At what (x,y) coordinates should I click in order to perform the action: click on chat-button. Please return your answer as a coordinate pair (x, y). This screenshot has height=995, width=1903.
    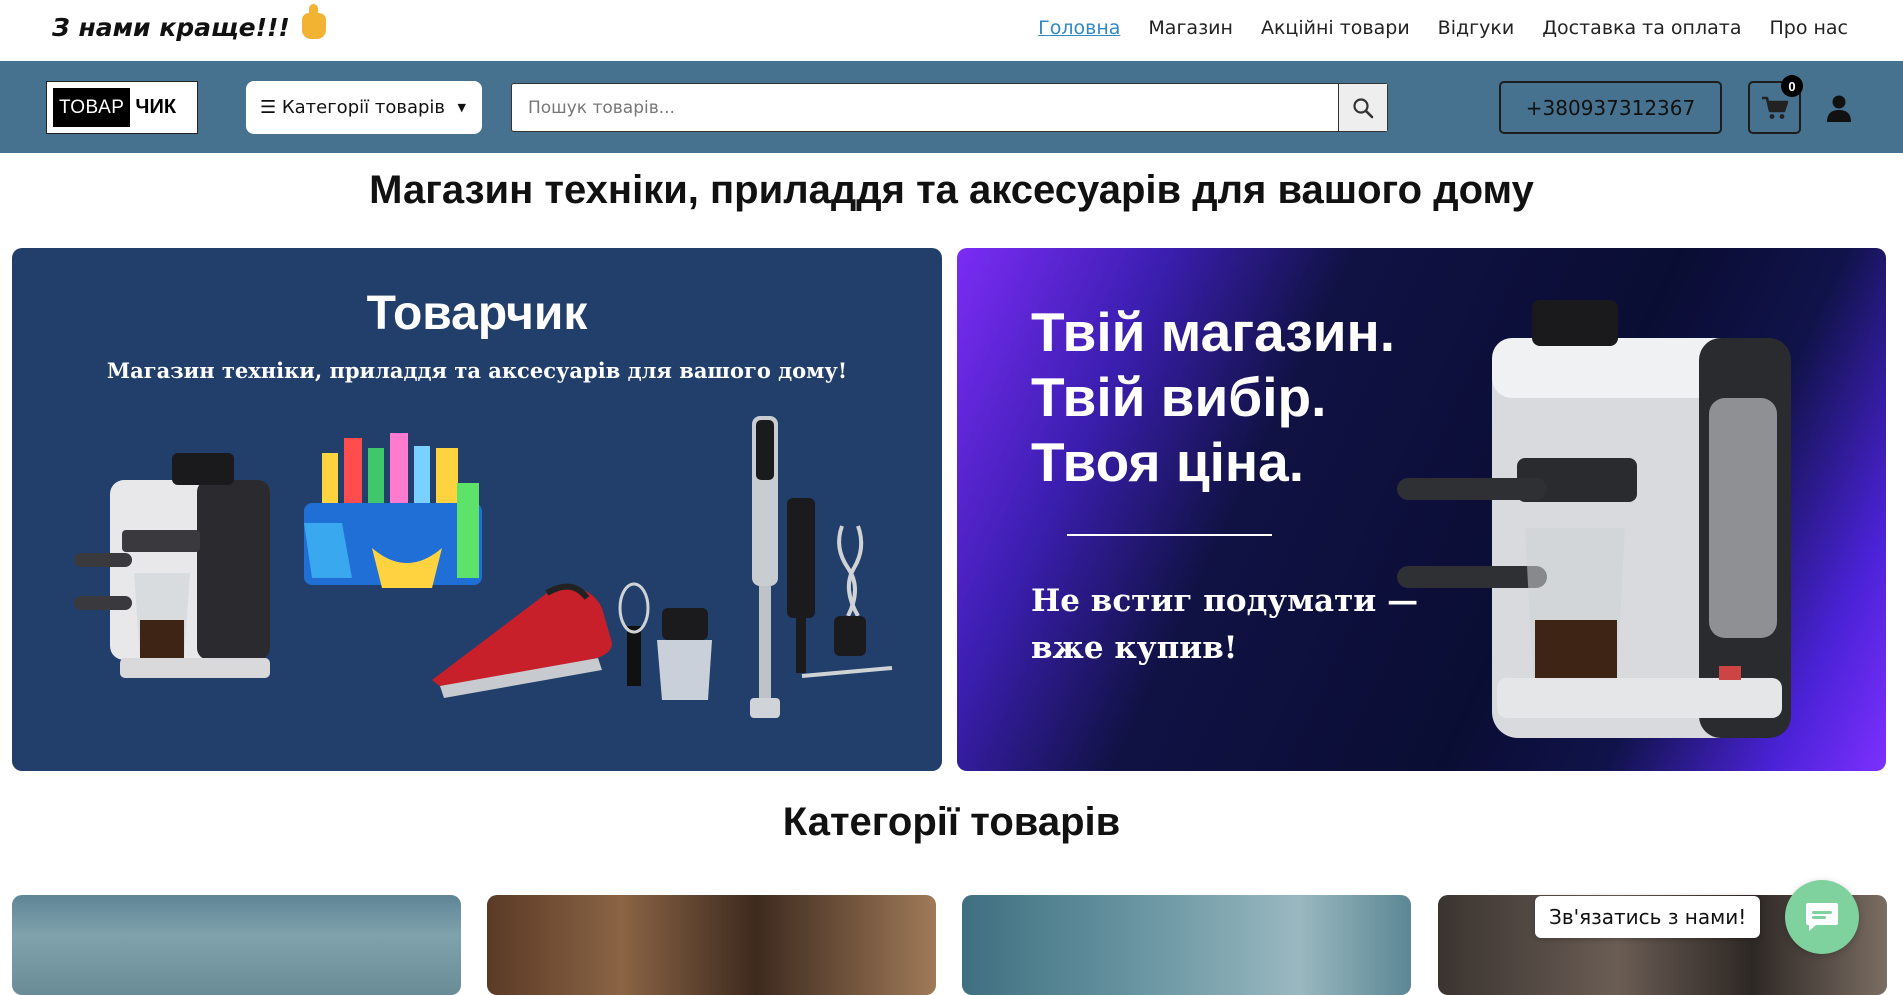
    Looking at the image, I should click on (1822, 917).